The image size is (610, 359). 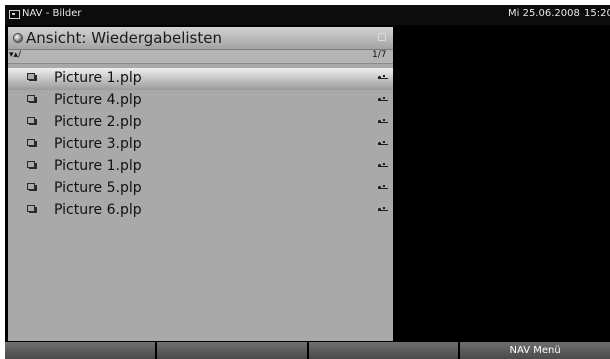 I want to click on path-bar: ▾▴/ 1/7, so click(x=200, y=57).